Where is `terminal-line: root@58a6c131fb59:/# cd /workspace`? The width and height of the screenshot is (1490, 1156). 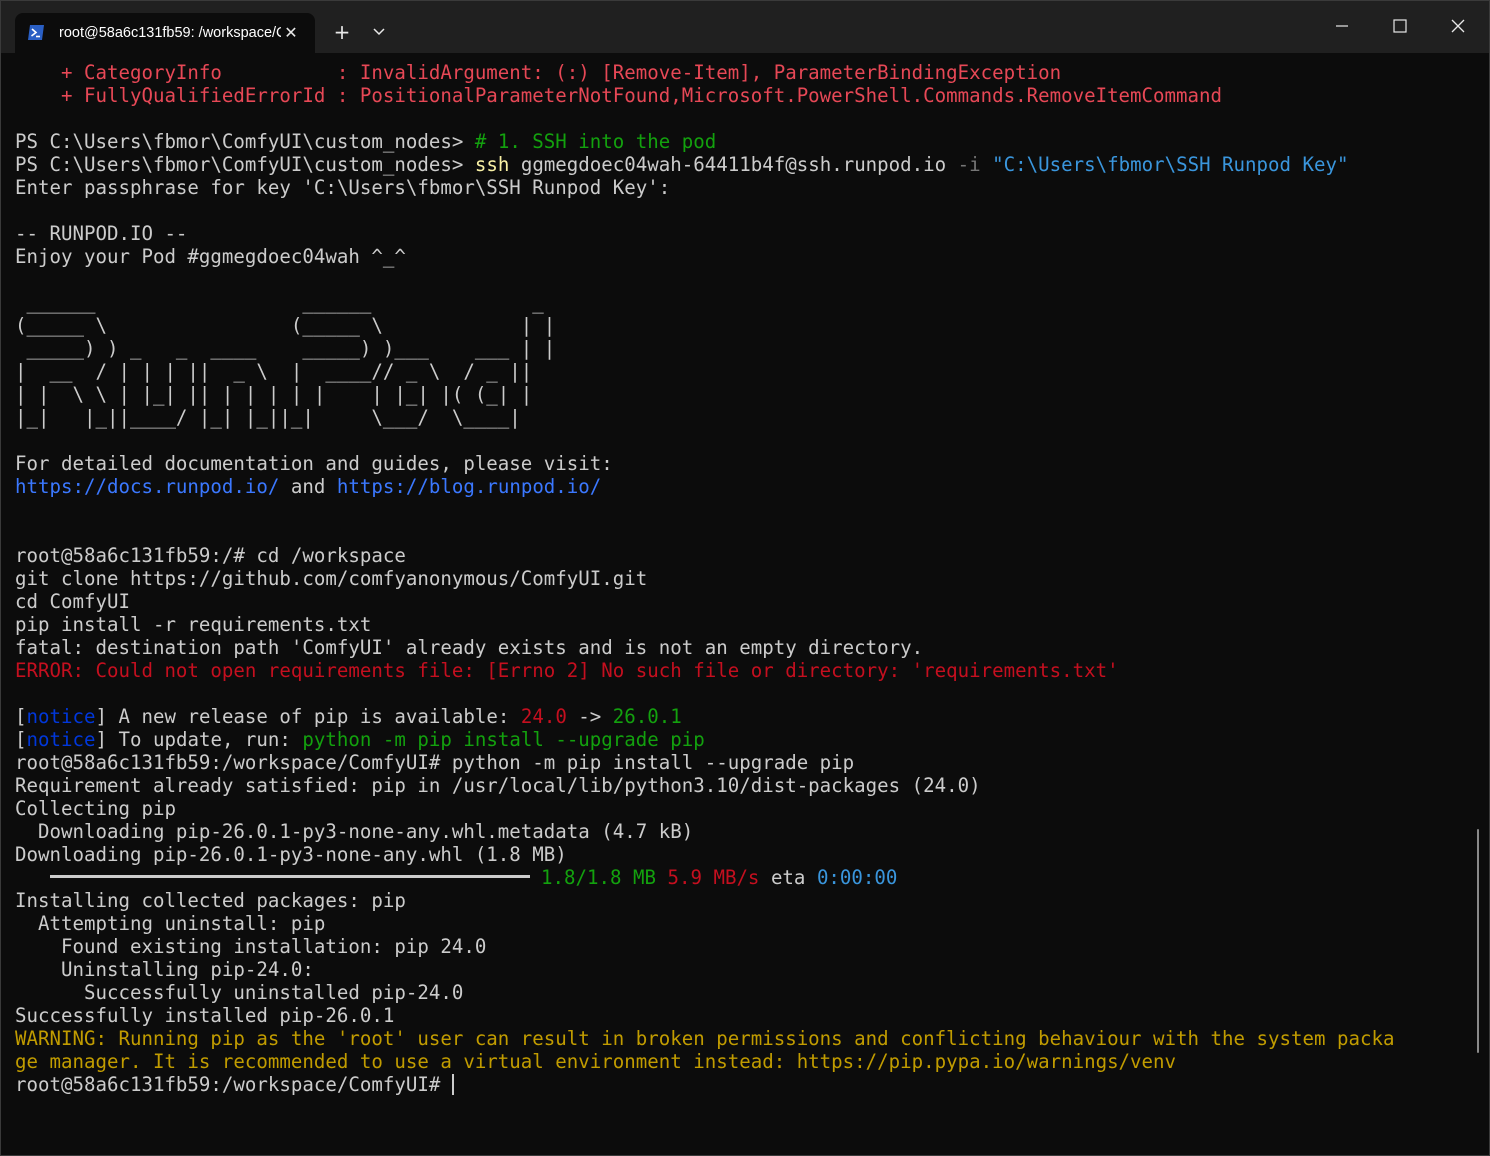 terminal-line: root@58a6c131fb59:/# cd /workspace is located at coordinates (740, 555).